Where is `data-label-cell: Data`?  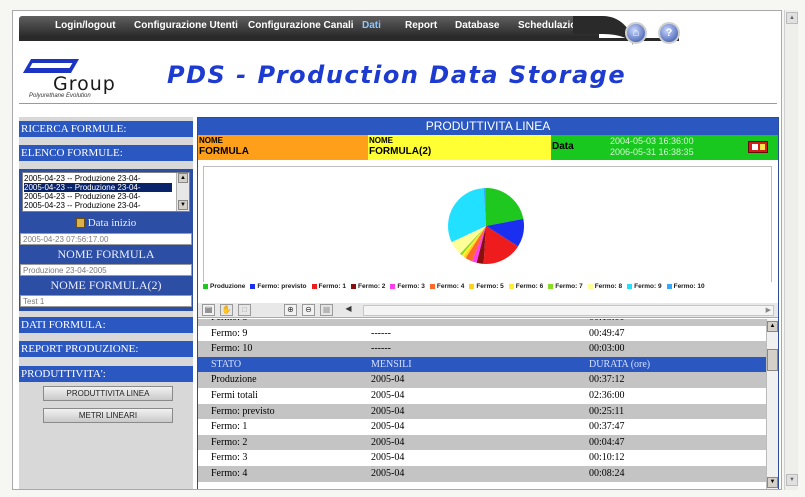 data-label-cell: Data is located at coordinates (579, 147).